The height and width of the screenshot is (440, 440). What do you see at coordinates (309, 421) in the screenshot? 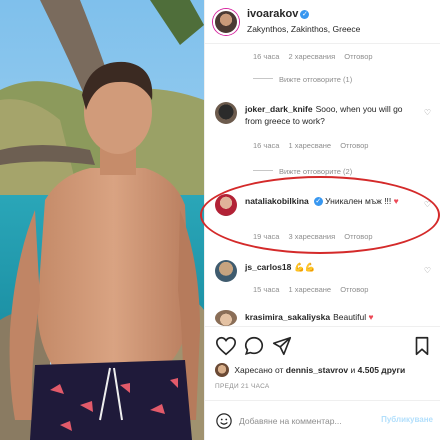
I see `comment-input` at bounding box center [309, 421].